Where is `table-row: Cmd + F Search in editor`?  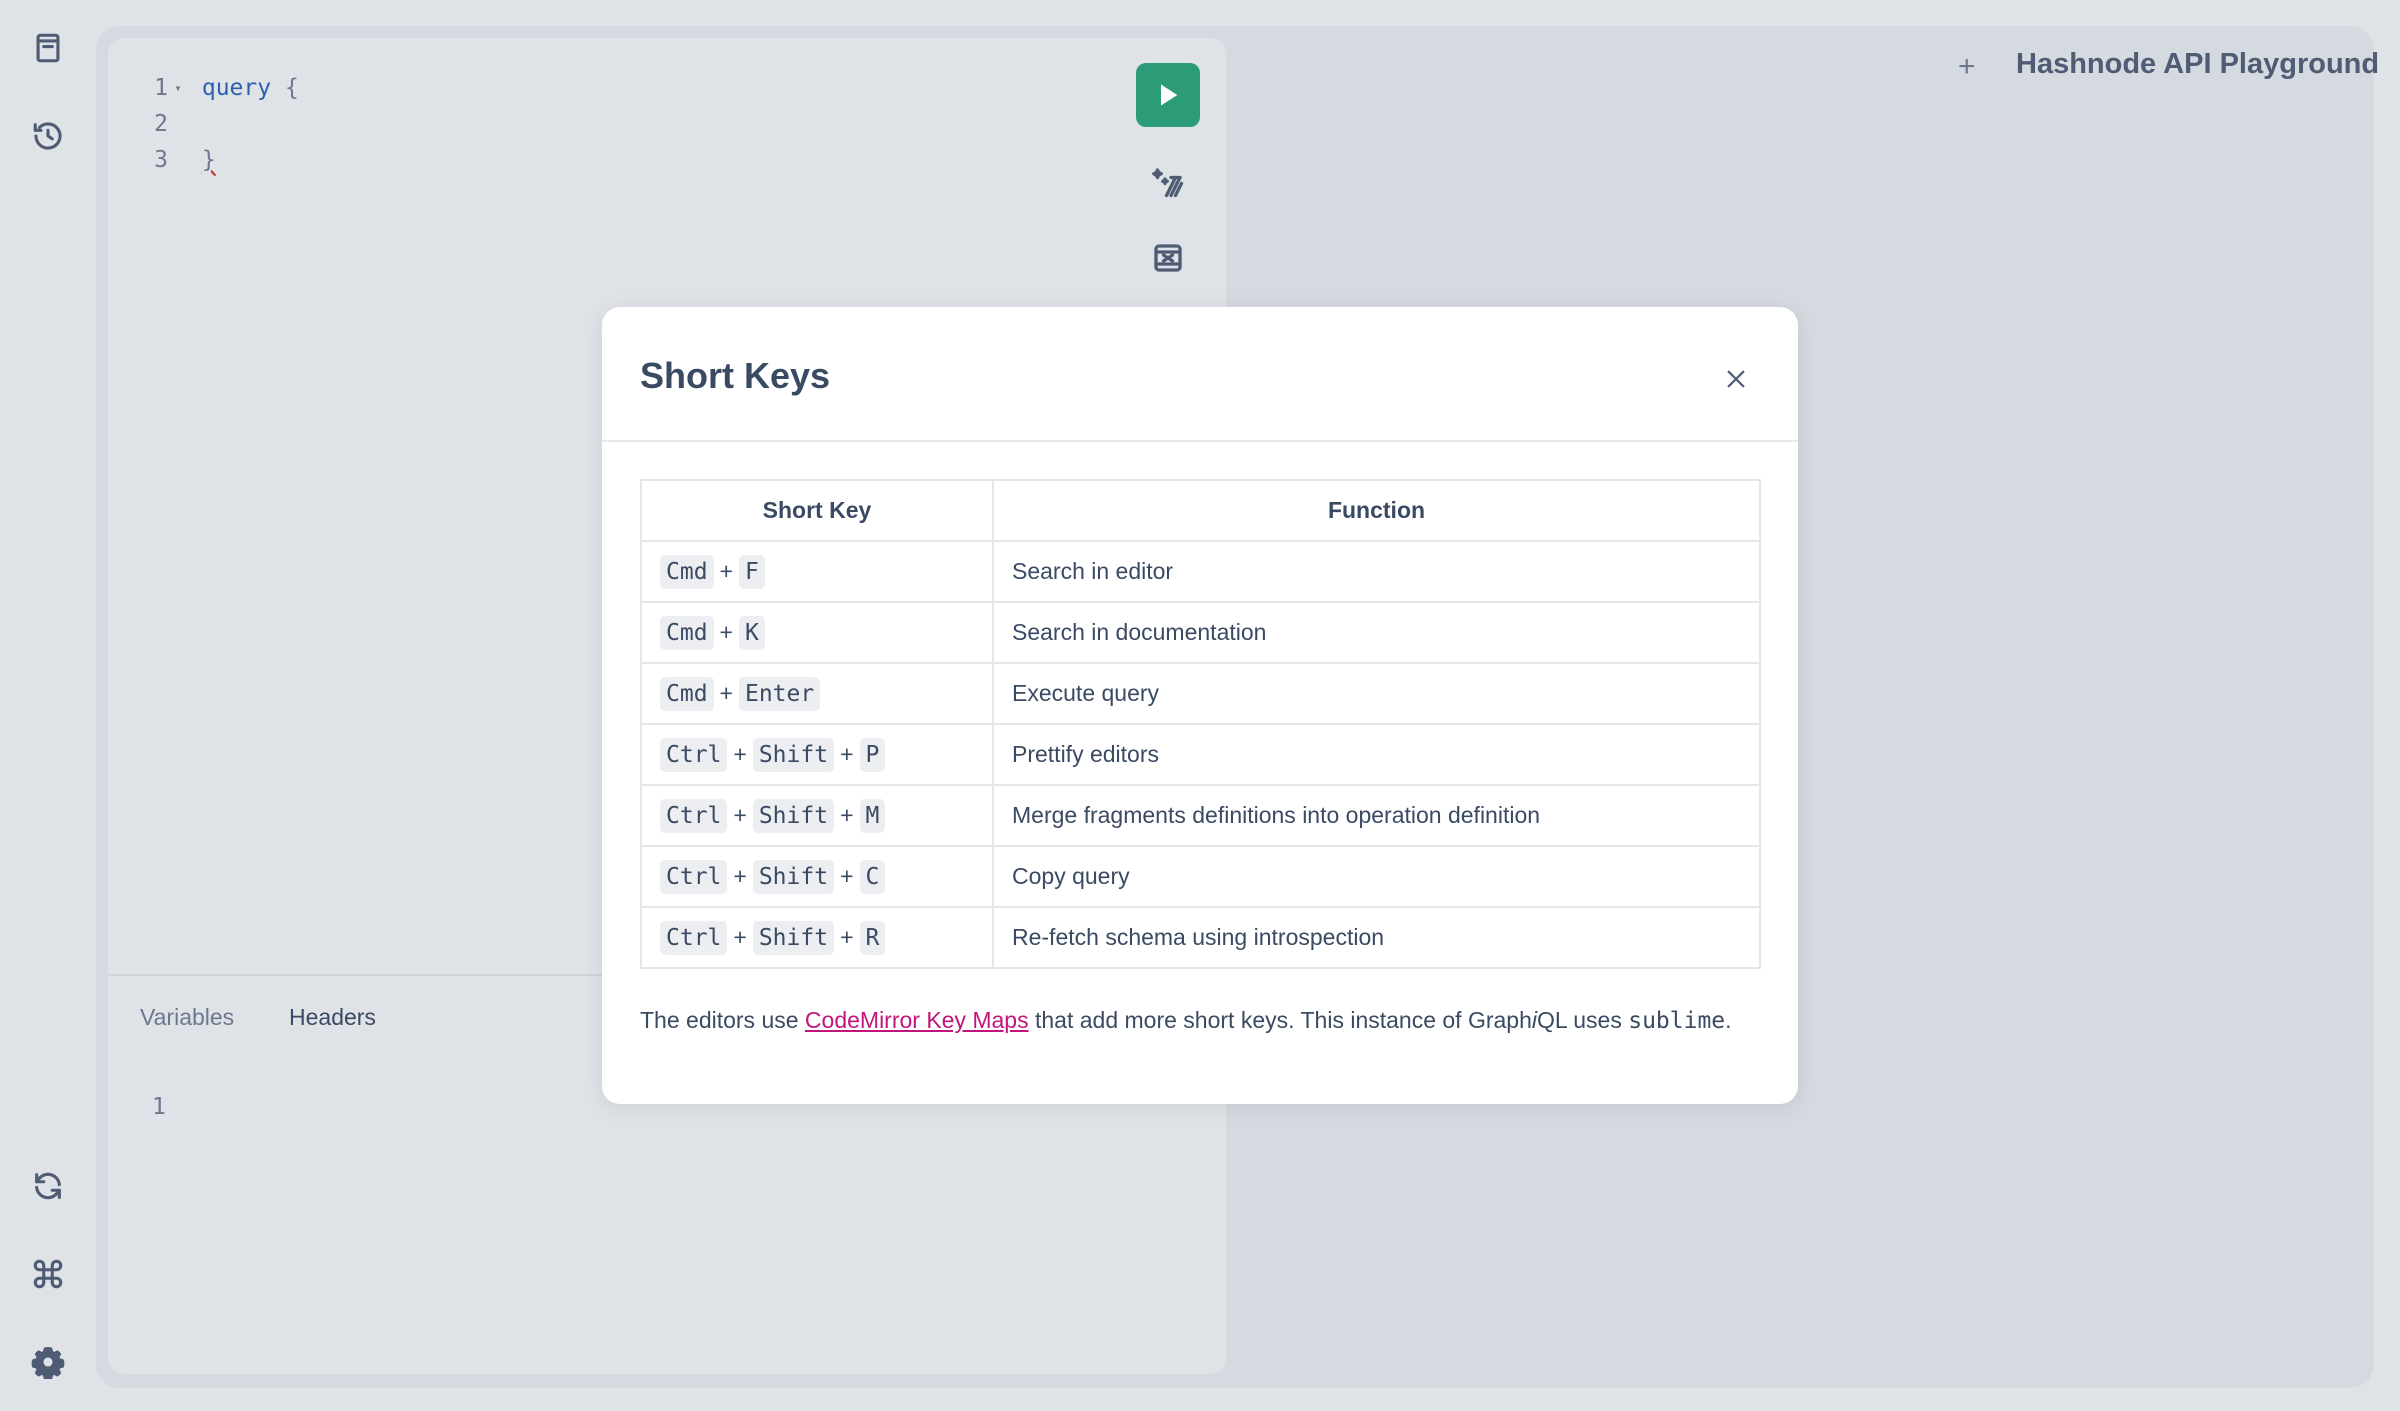
table-row: Cmd + F Search in editor is located at coordinates (1200, 571).